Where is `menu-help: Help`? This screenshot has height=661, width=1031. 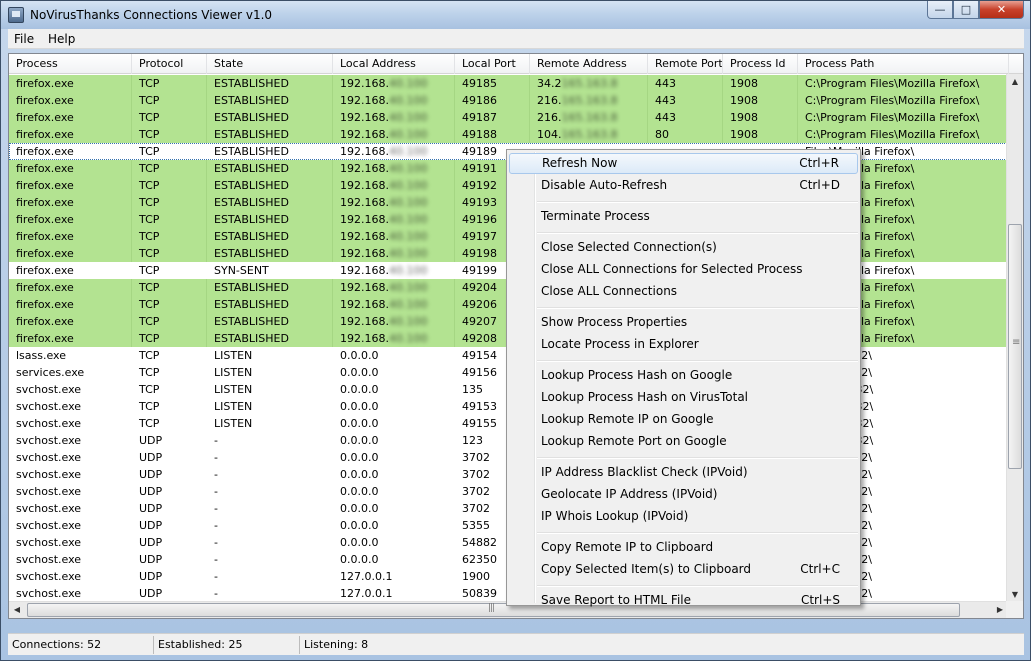
menu-help: Help is located at coordinates (61, 39).